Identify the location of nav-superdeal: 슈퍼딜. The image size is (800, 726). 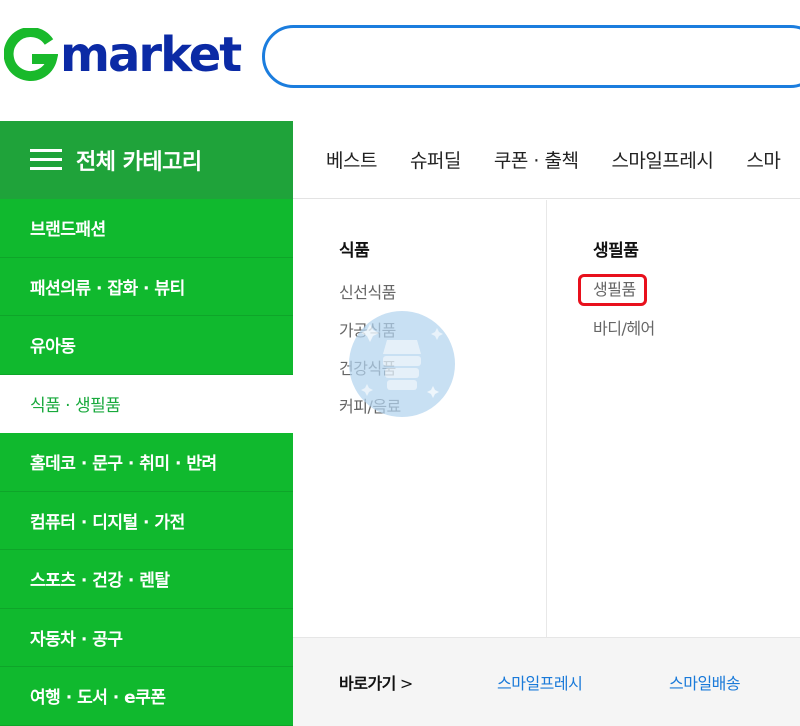
(435, 159).